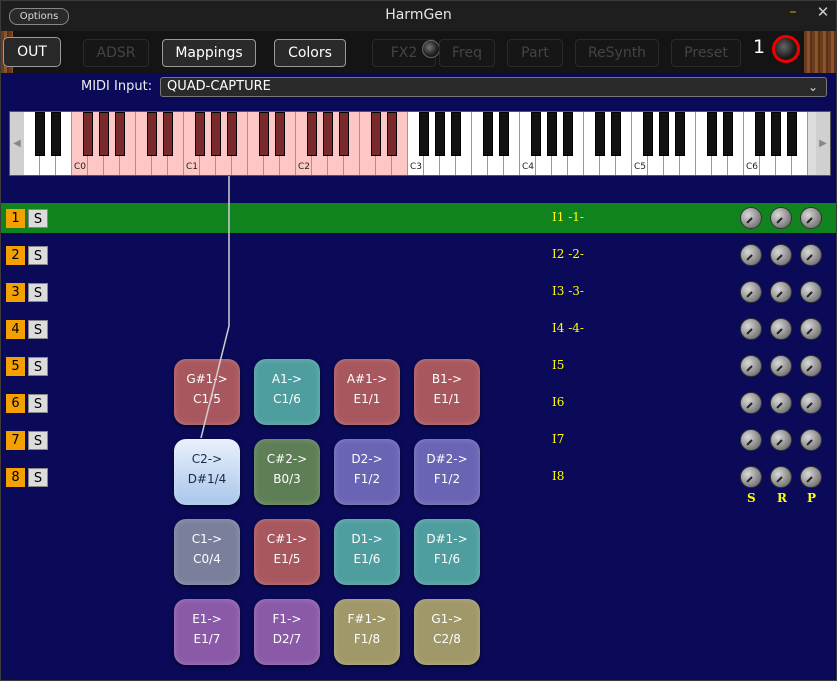 The width and height of the screenshot is (837, 681). I want to click on channel-number-button: 7, so click(15, 440).